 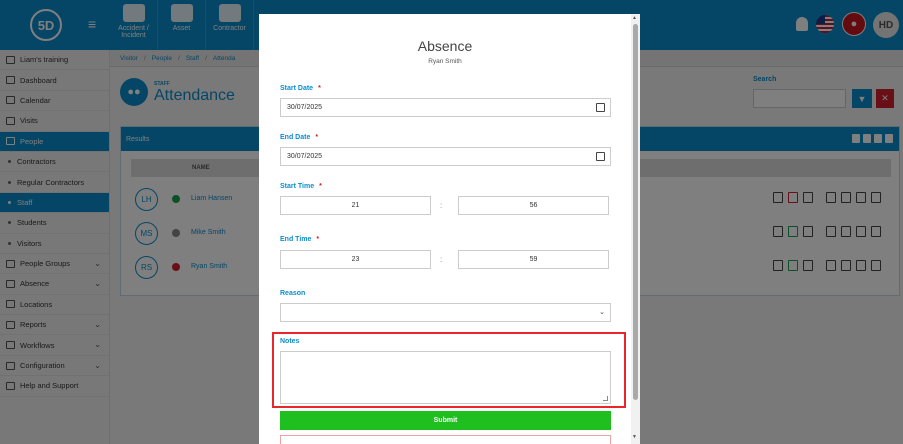 I want to click on end-time-label: End Time *, so click(x=299, y=239).